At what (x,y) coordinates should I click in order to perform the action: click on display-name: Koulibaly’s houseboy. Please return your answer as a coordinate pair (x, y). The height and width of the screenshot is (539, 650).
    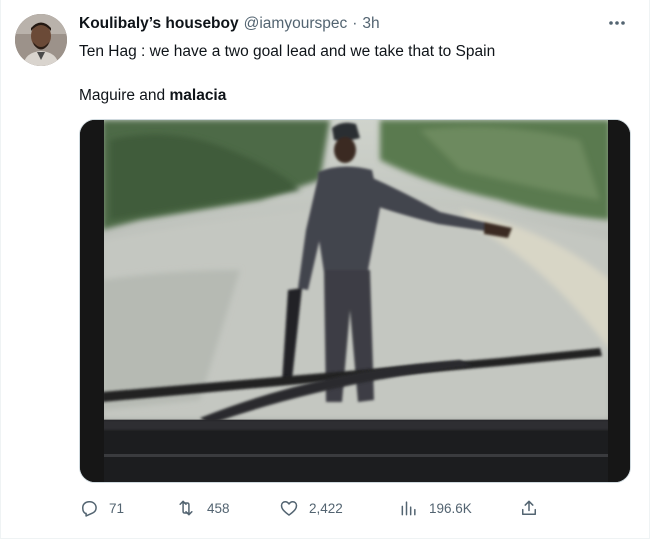
    Looking at the image, I should click on (159, 24).